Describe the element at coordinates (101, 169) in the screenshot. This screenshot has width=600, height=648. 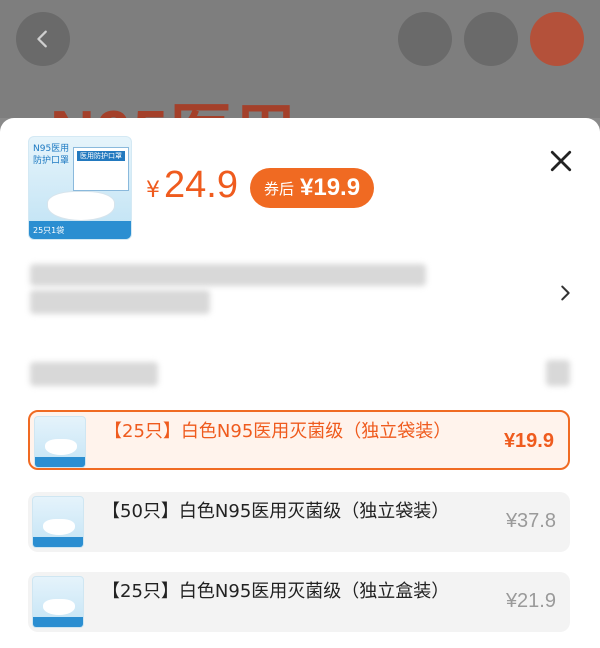
I see `thumbnail-box: 医用防护口罩` at that location.